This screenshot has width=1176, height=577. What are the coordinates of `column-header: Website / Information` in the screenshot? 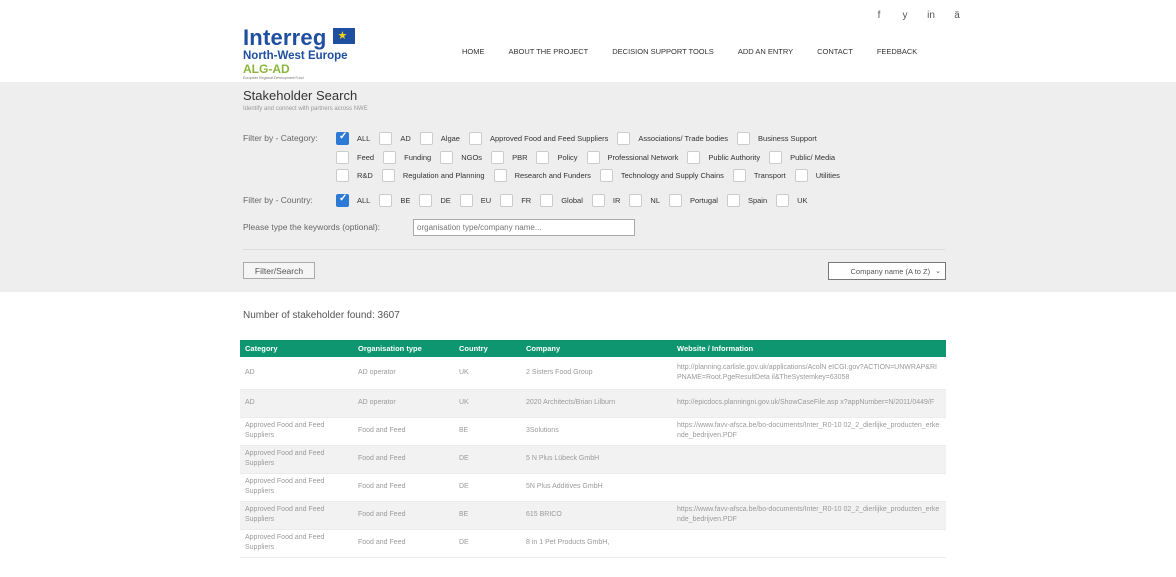 It's located at (809, 348).